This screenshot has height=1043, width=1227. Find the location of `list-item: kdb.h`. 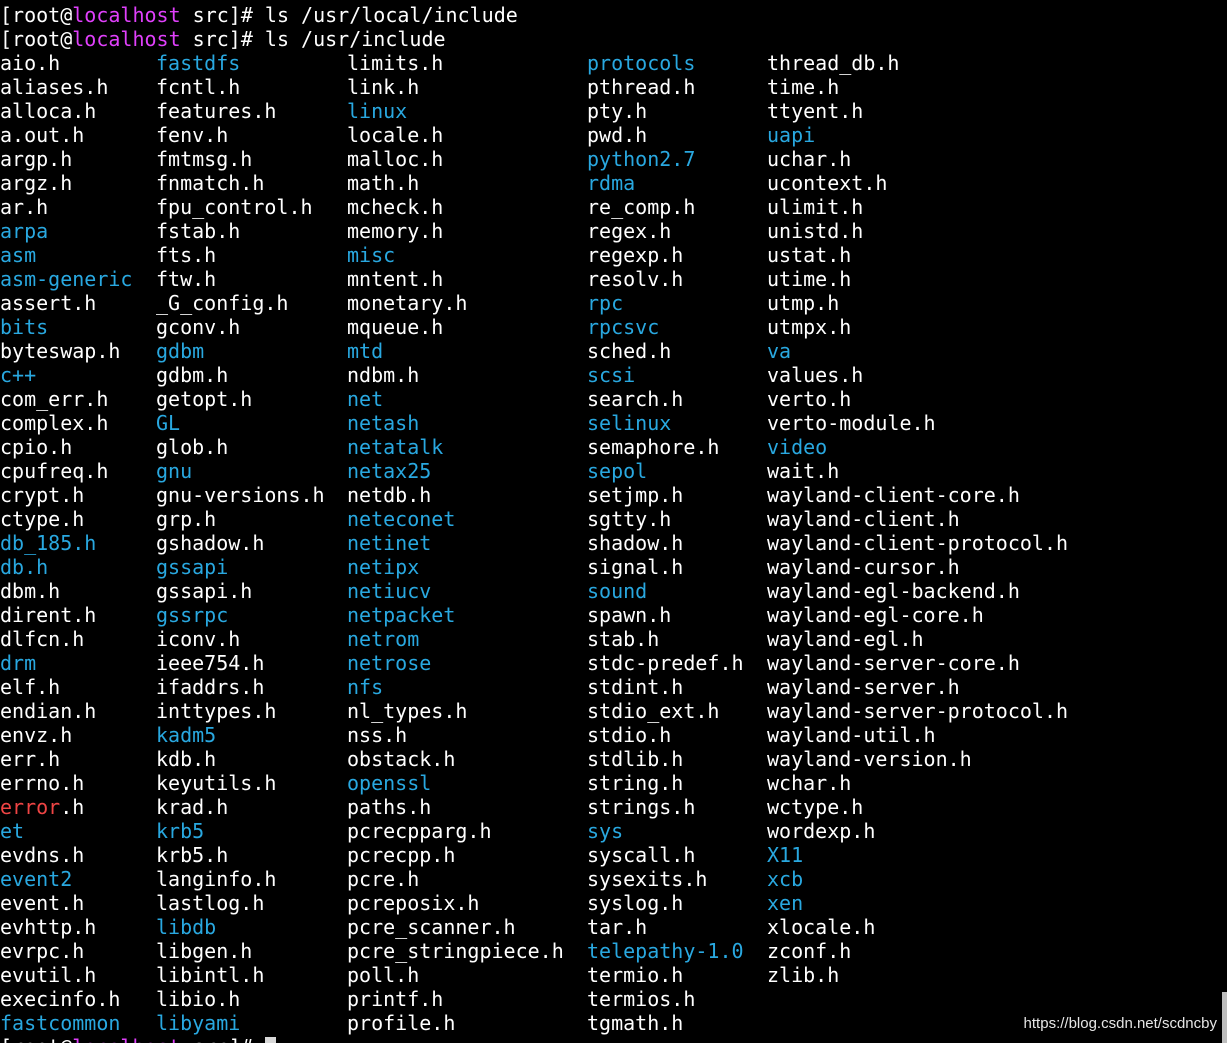

list-item: kdb.h is located at coordinates (240, 759).